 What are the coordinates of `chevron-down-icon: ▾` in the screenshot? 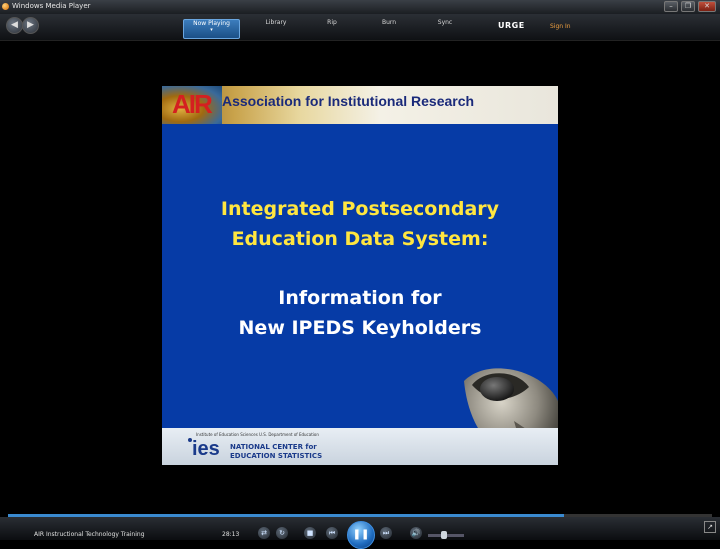 It's located at (211, 30).